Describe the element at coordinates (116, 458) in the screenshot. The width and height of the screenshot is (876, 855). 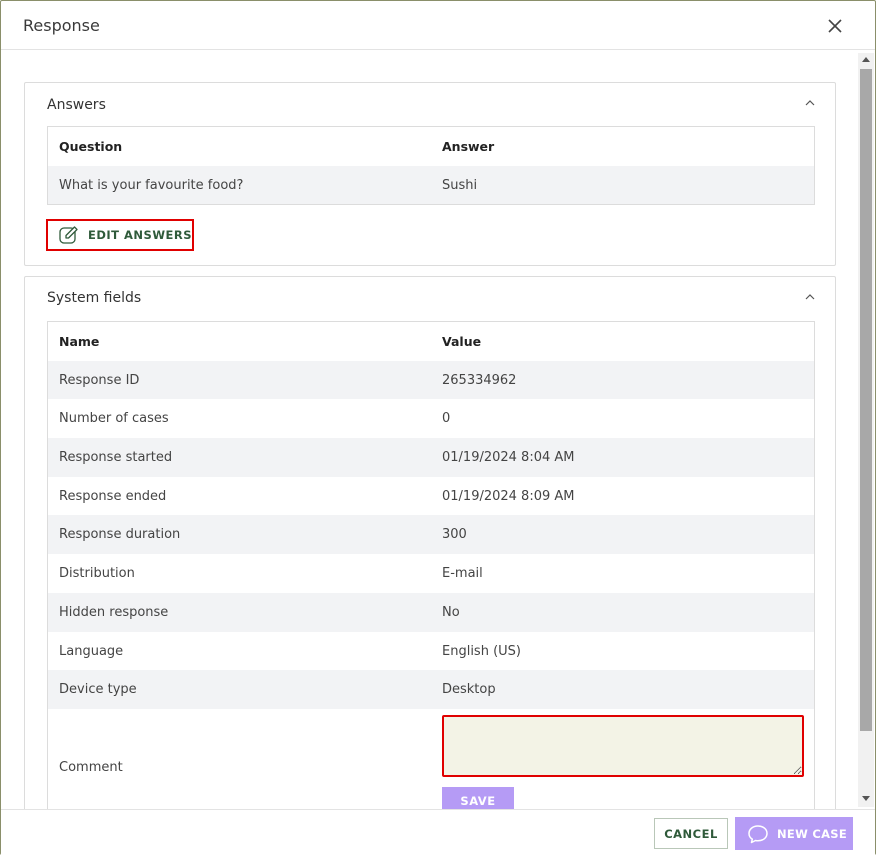
I see `field-name: Response started` at that location.